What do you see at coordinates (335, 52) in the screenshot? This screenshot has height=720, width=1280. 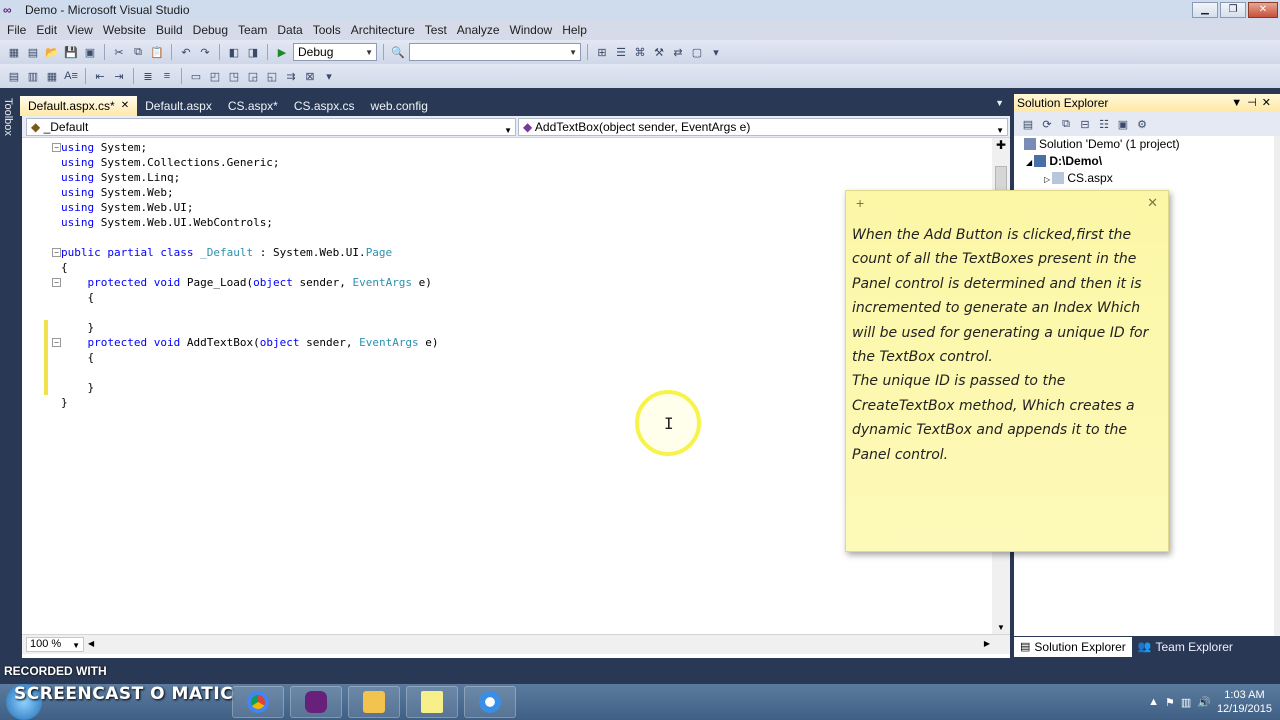 I see `solution-configuration-select: Debug ▼` at bounding box center [335, 52].